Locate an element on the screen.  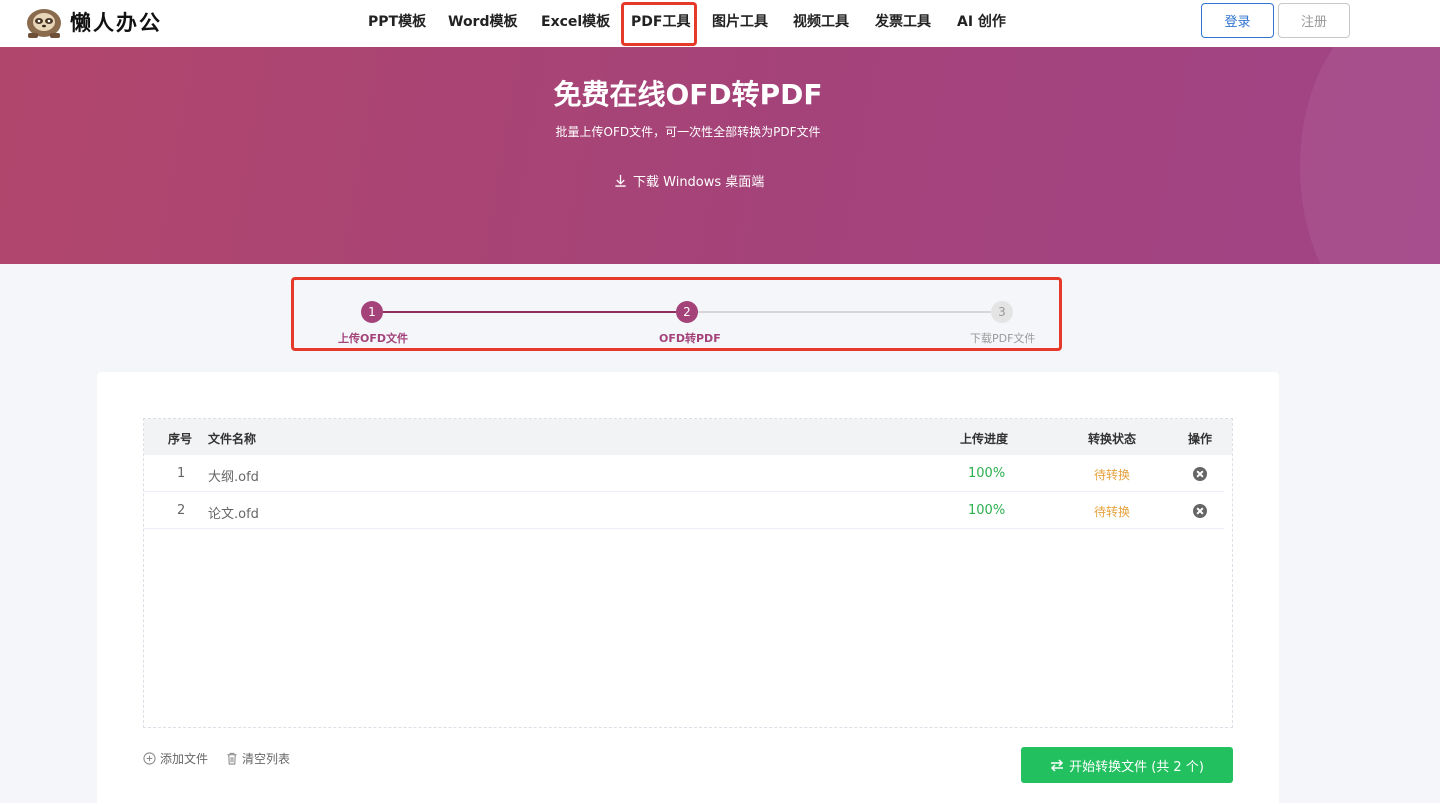
row-index: 1 is located at coordinates (181, 473).